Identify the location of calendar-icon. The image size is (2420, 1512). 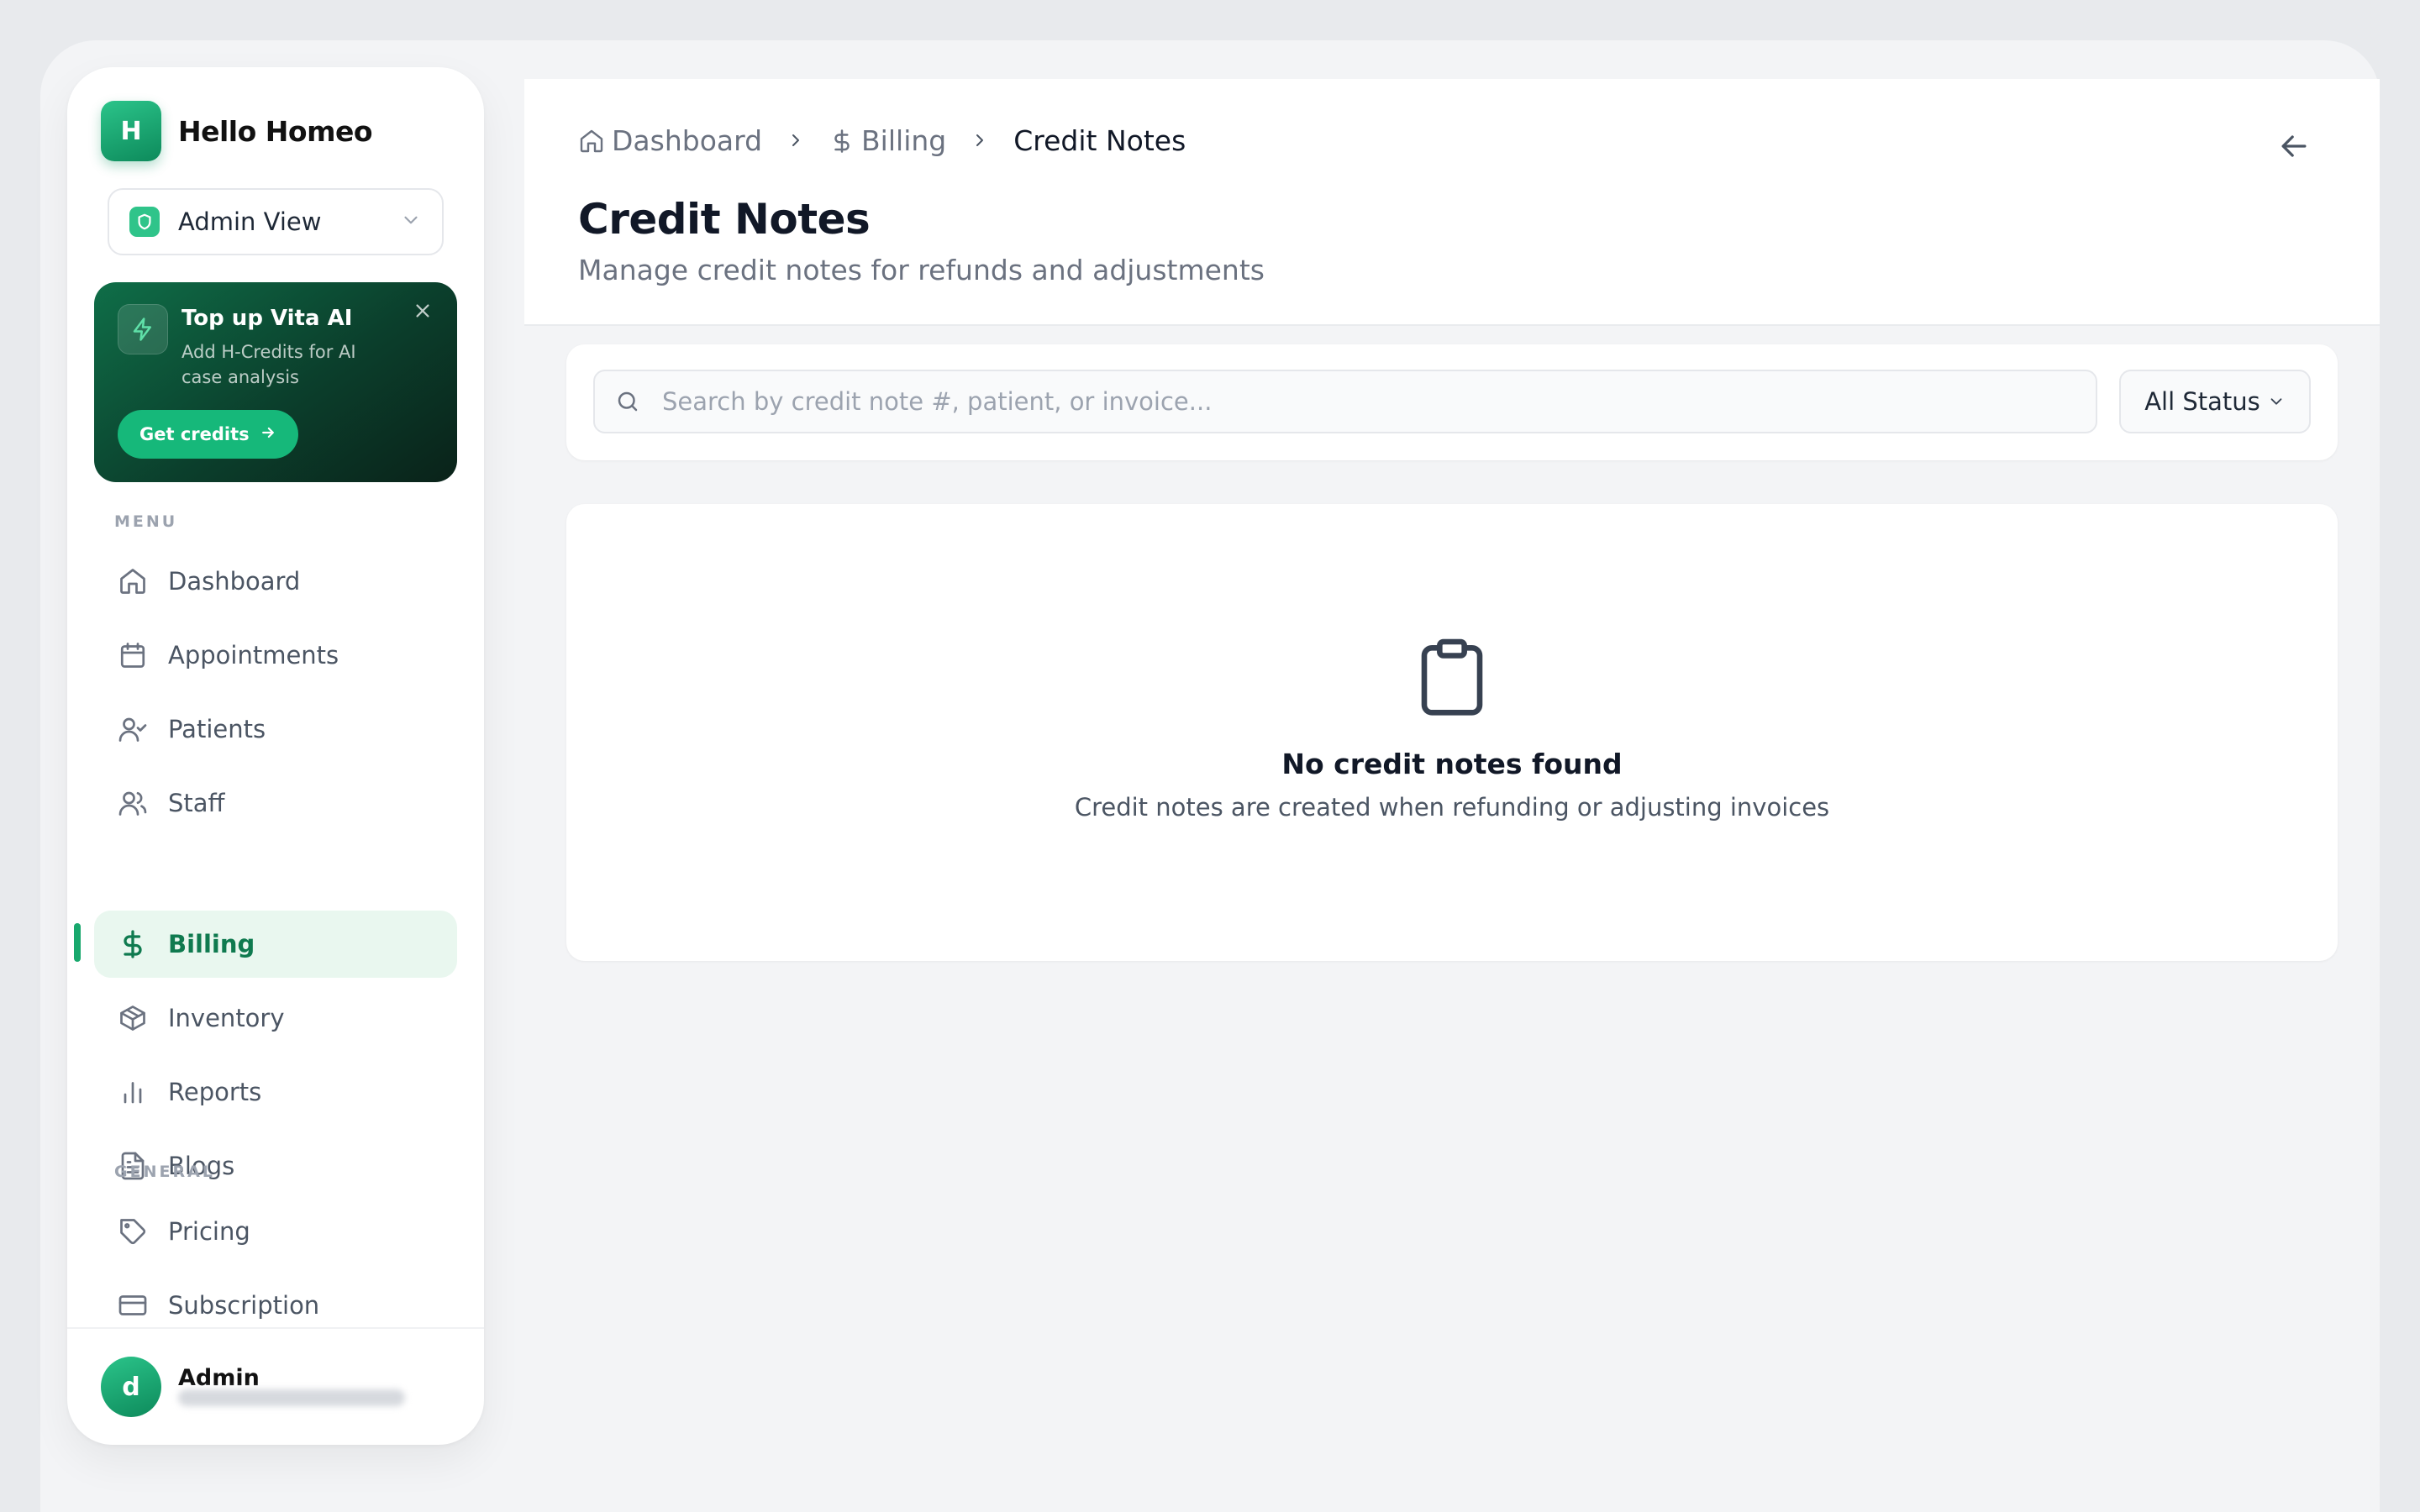
(132, 655).